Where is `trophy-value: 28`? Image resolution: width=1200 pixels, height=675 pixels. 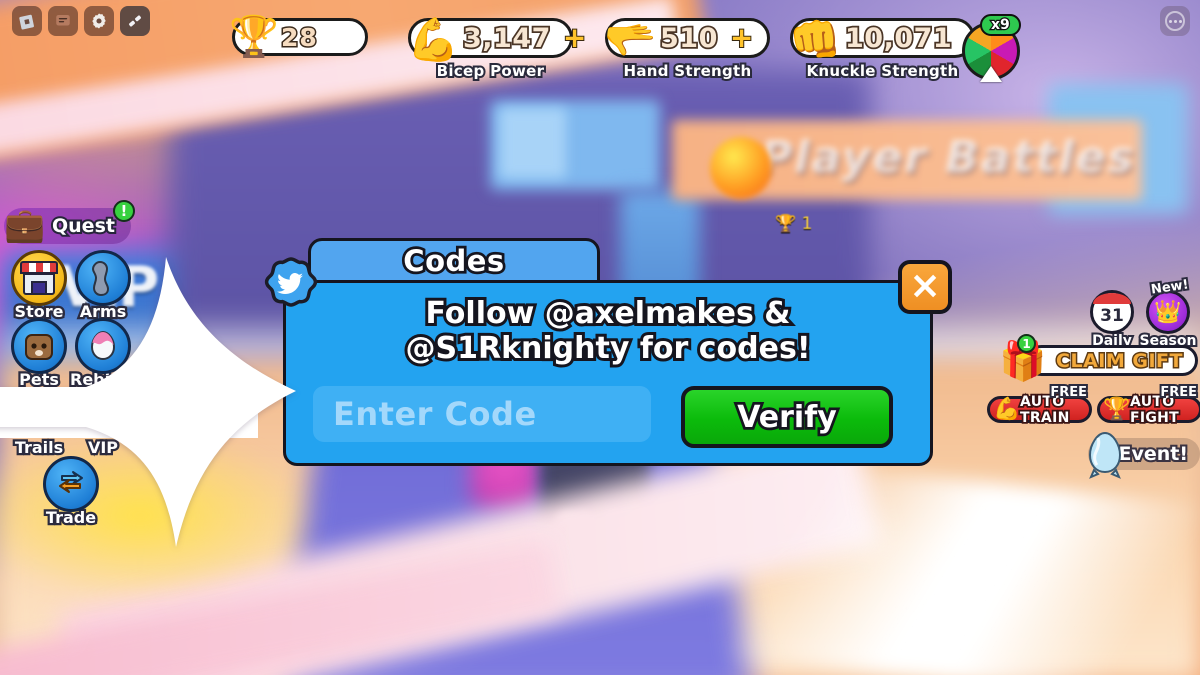
trophy-value: 28 is located at coordinates (299, 37).